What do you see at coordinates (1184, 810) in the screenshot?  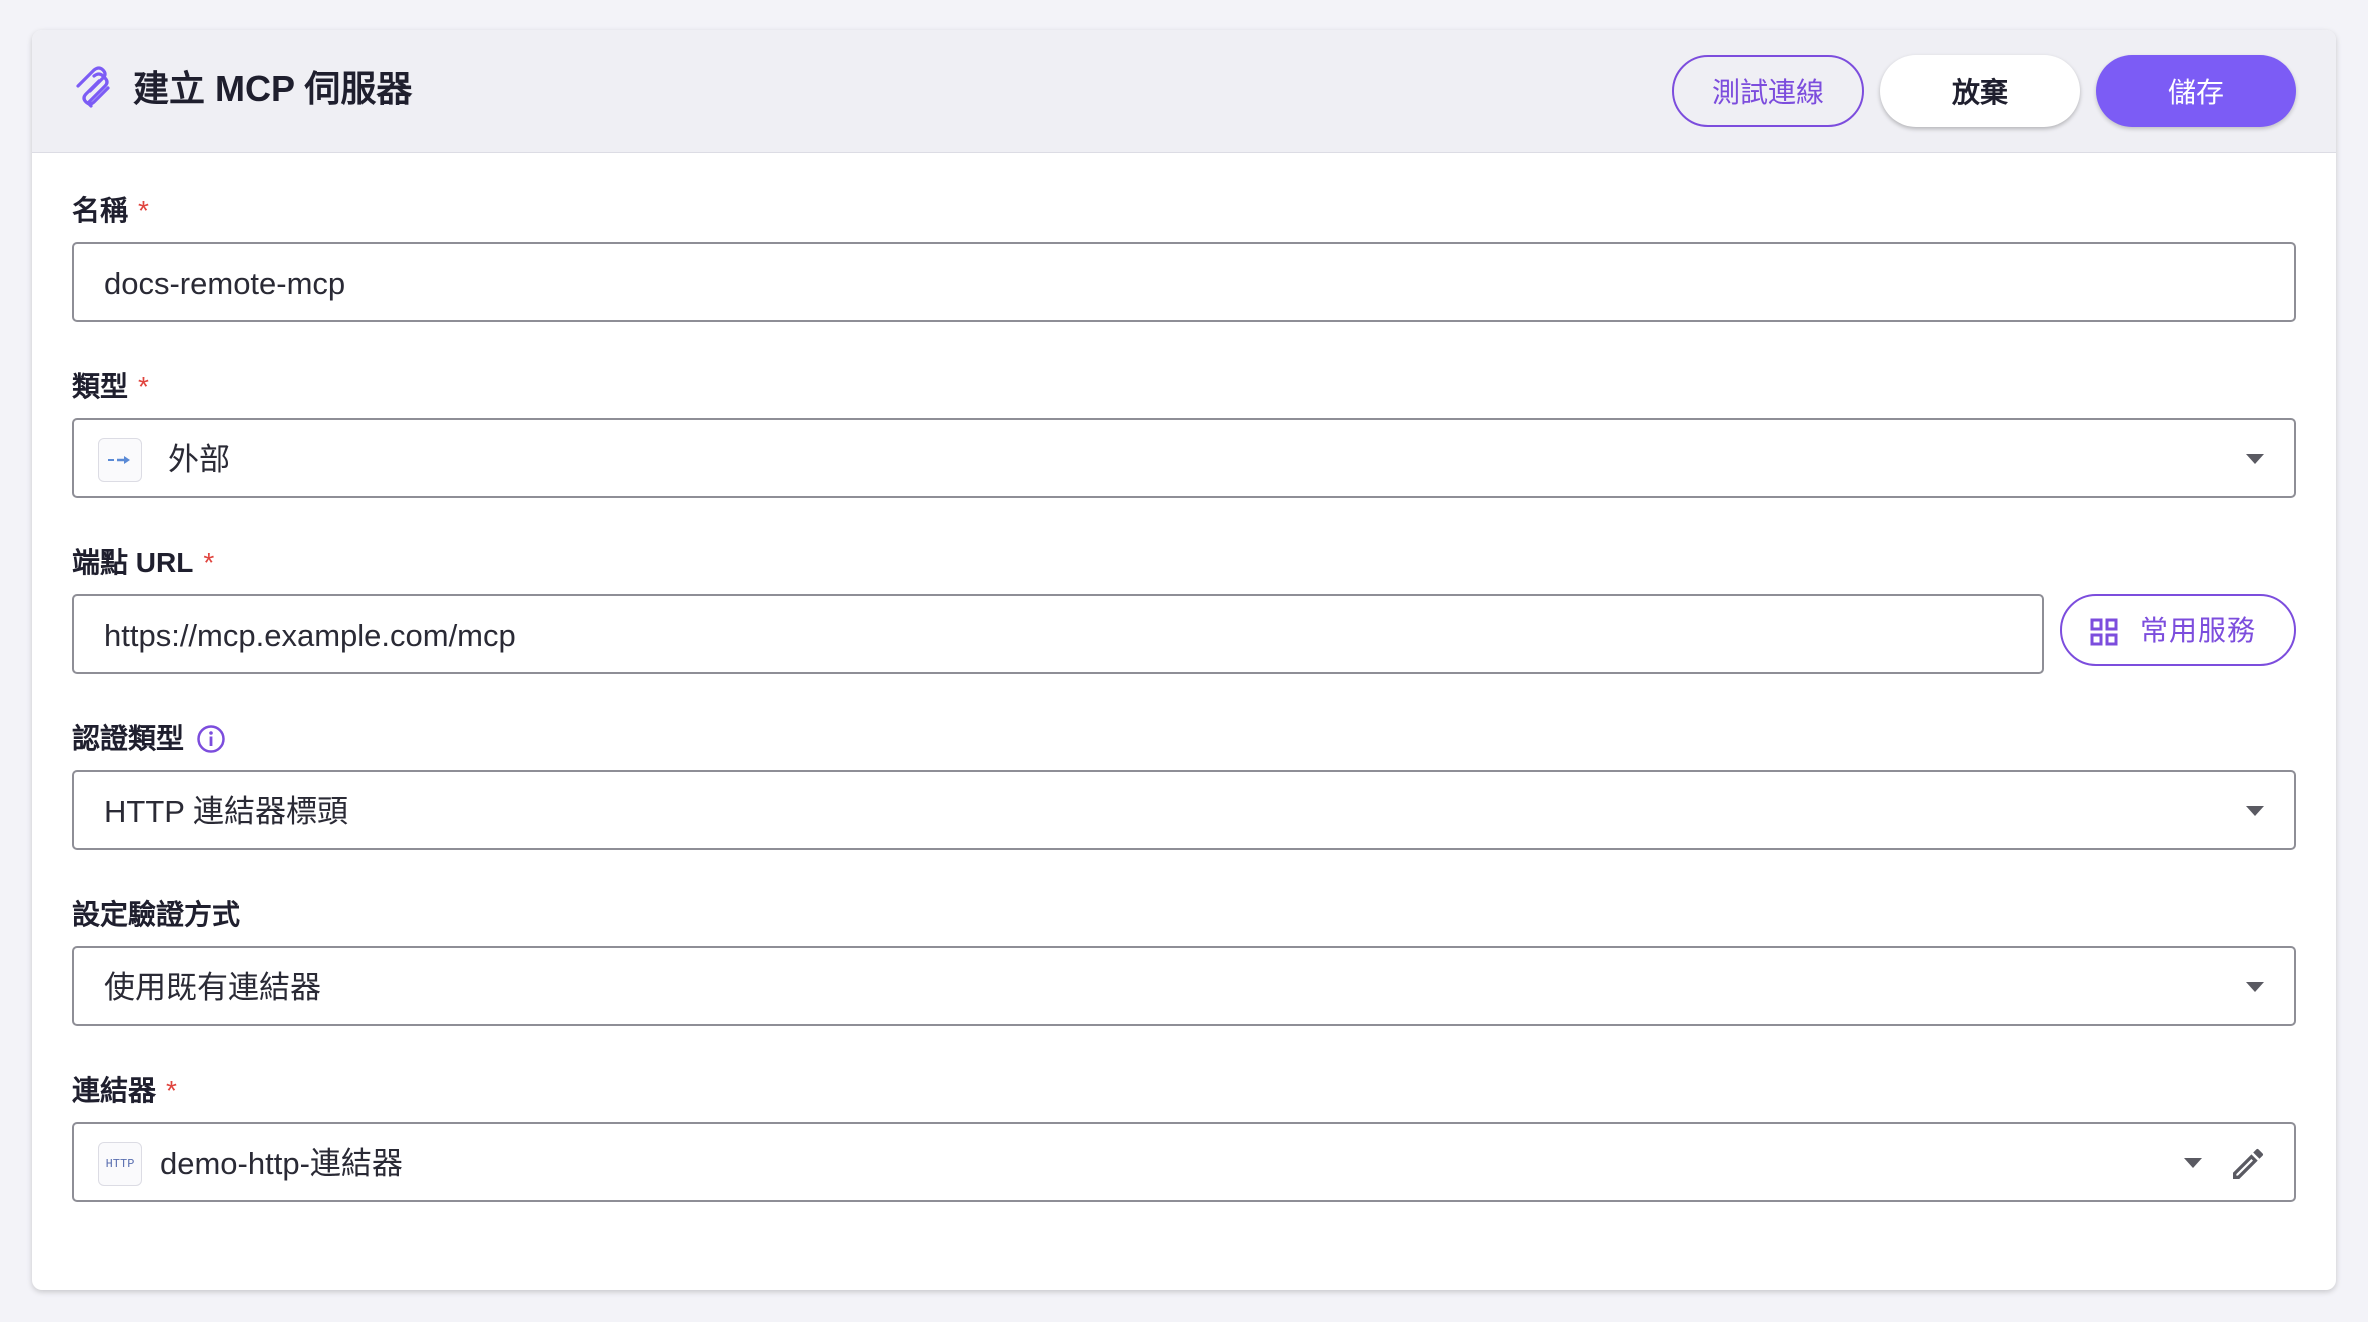 I see `auth-type-select: HTTP 連結器標頭` at bounding box center [1184, 810].